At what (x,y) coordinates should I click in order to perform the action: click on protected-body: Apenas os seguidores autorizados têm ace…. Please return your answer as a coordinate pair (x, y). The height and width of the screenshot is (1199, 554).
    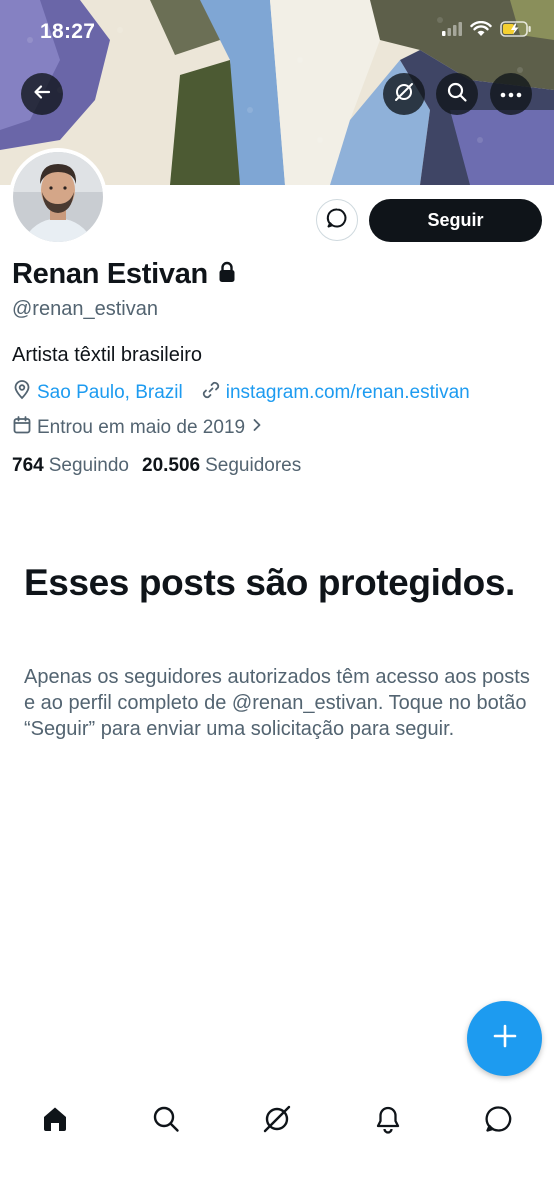
    Looking at the image, I should click on (277, 703).